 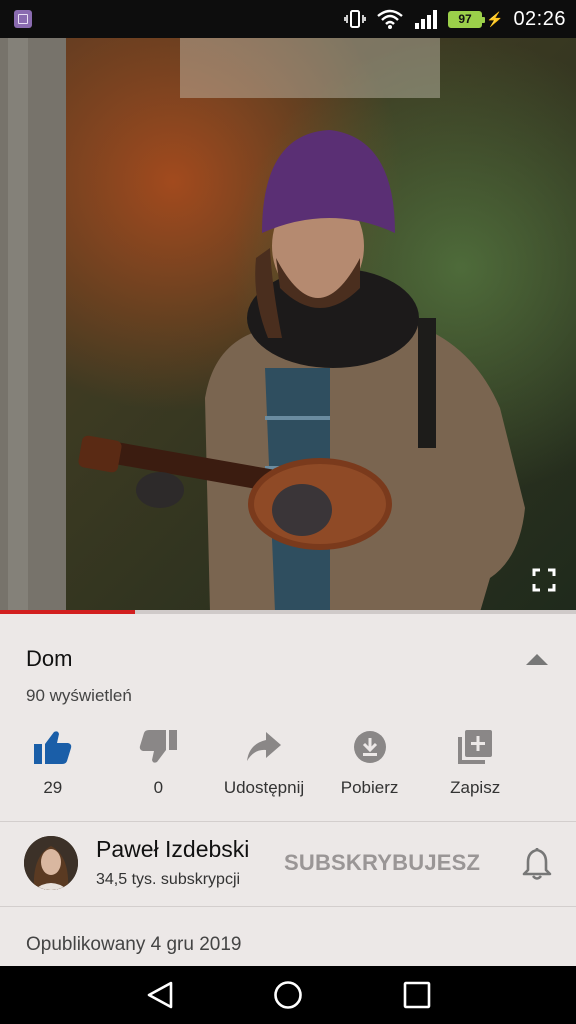 I want to click on share-label: Udostępnij, so click(x=264, y=787).